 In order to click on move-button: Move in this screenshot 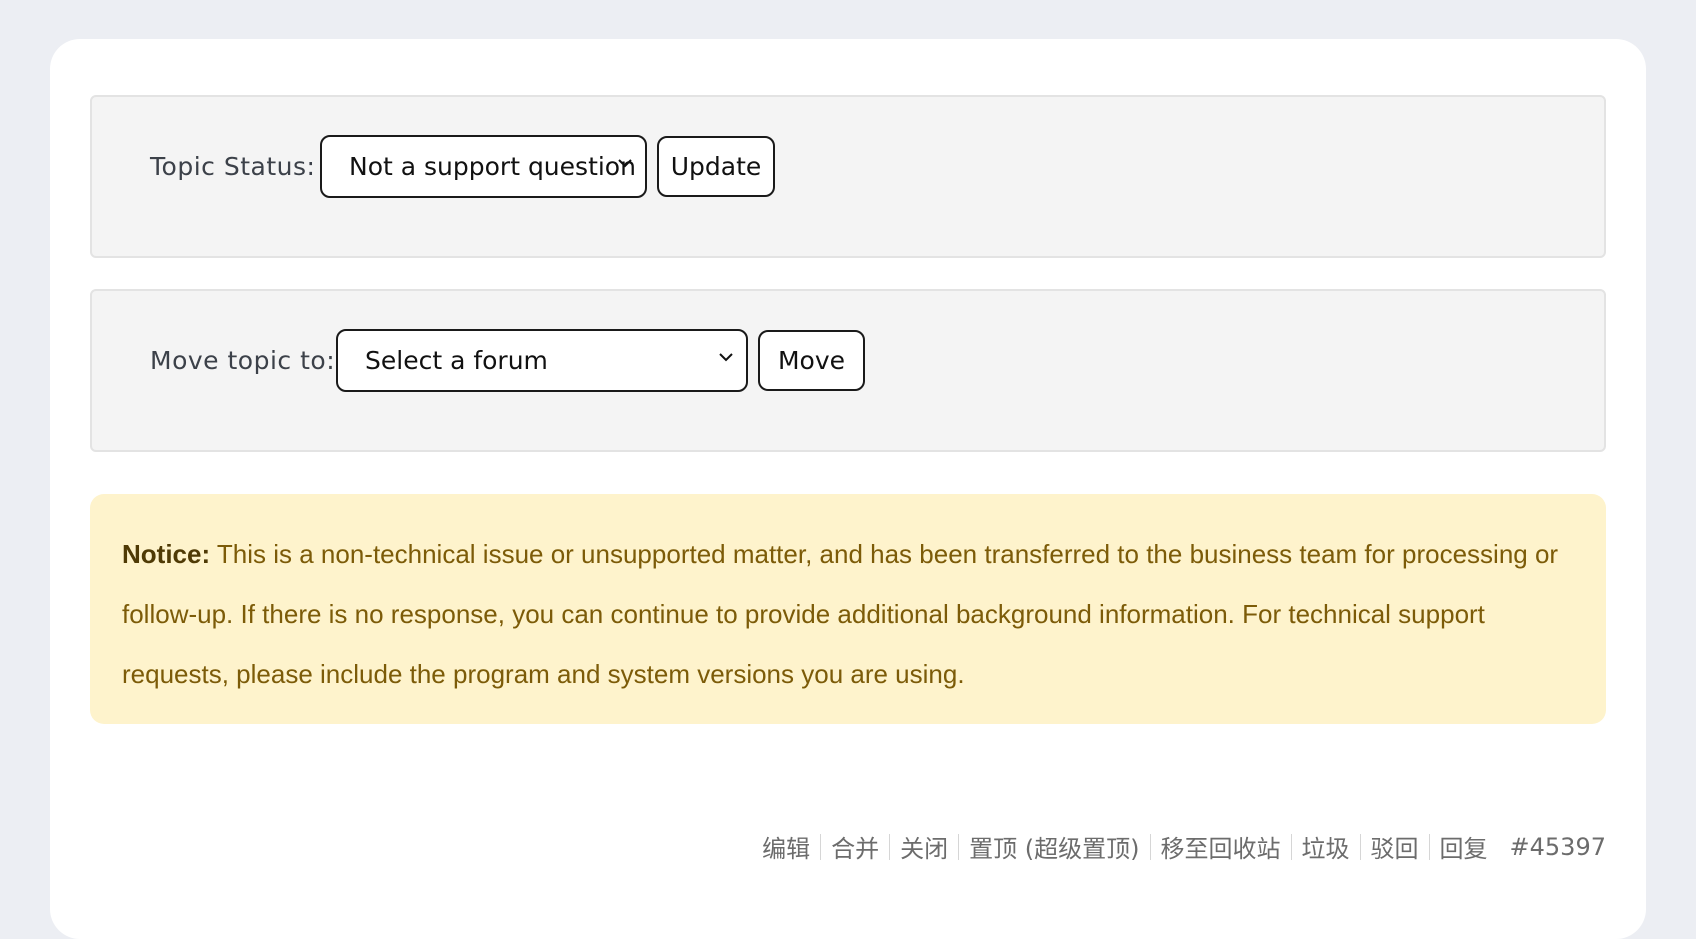, I will do `click(811, 360)`.